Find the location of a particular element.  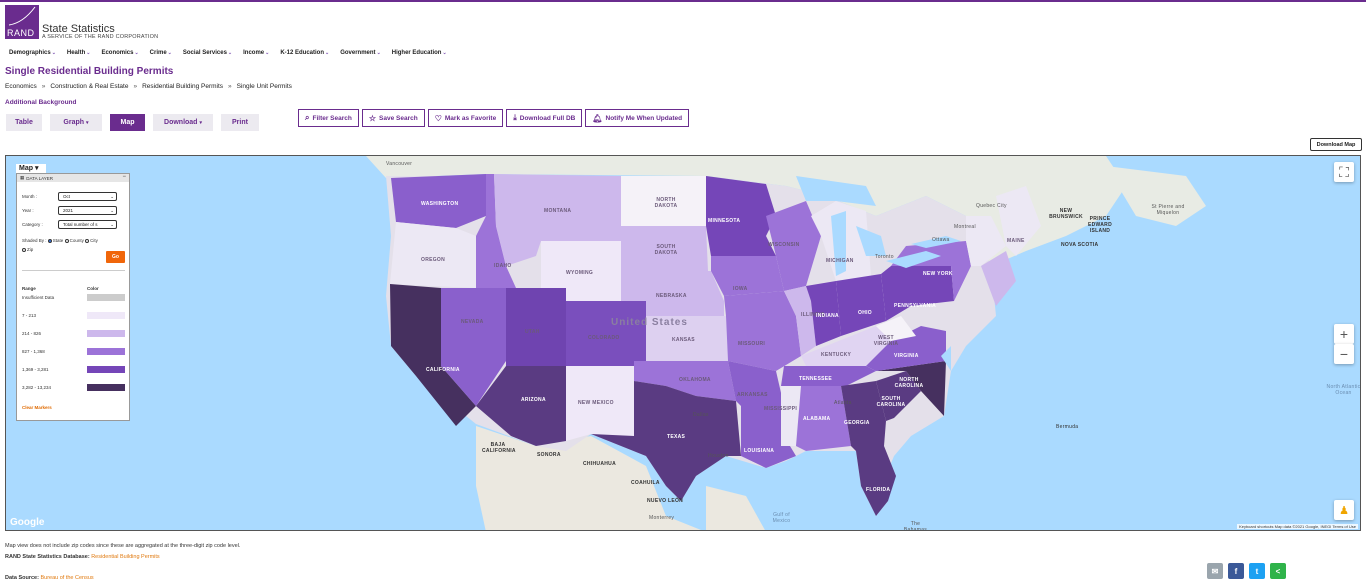

nav-item-health: Health⌄ is located at coordinates (79, 53).